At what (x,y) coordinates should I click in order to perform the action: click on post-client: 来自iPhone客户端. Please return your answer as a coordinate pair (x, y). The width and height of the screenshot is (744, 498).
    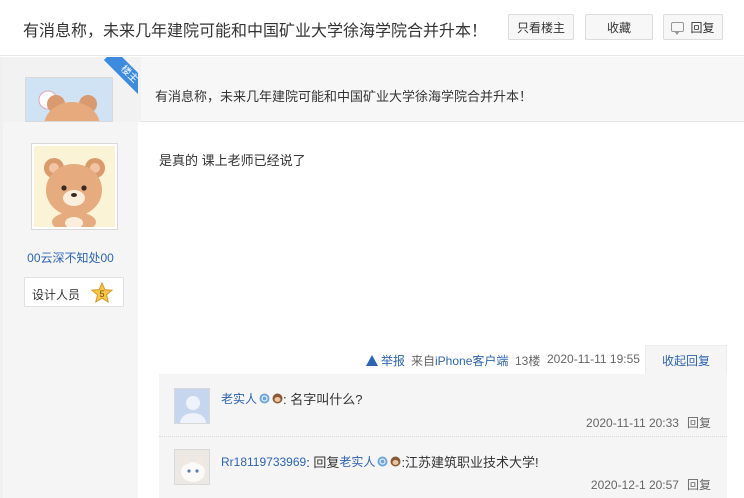
    Looking at the image, I should click on (459, 360).